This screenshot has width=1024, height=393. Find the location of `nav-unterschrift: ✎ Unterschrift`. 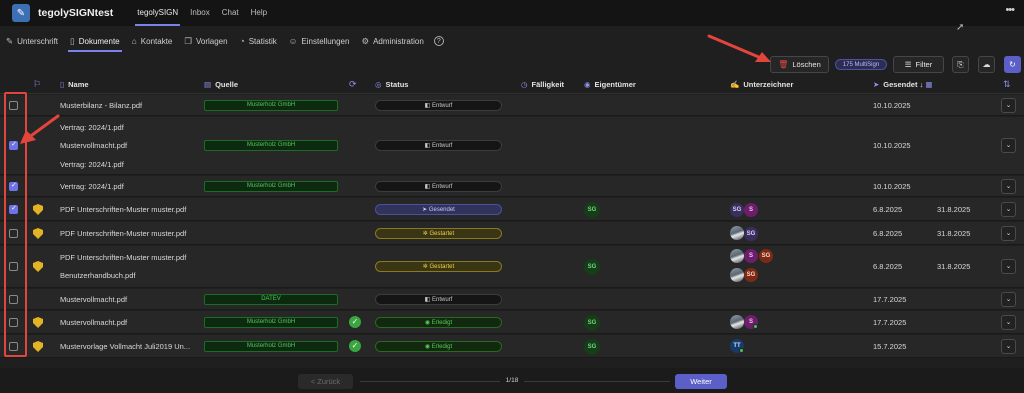

nav-unterschrift: ✎ Unterschrift is located at coordinates (32, 41).